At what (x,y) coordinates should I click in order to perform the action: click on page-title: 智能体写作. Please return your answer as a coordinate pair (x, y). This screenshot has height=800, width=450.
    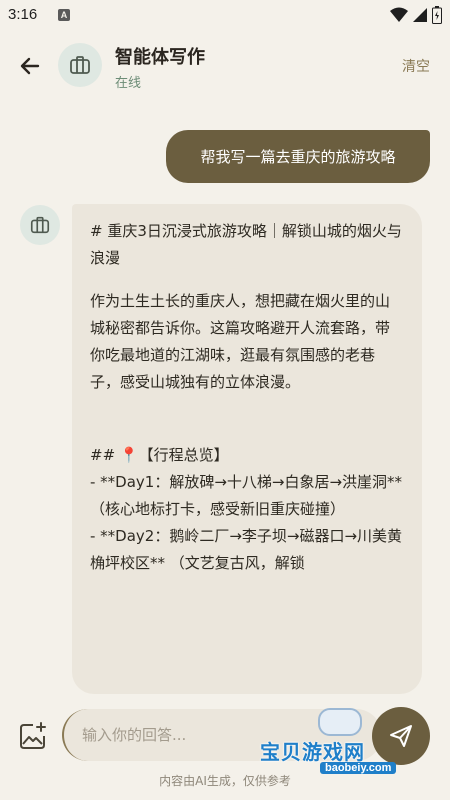
    Looking at the image, I should click on (160, 57).